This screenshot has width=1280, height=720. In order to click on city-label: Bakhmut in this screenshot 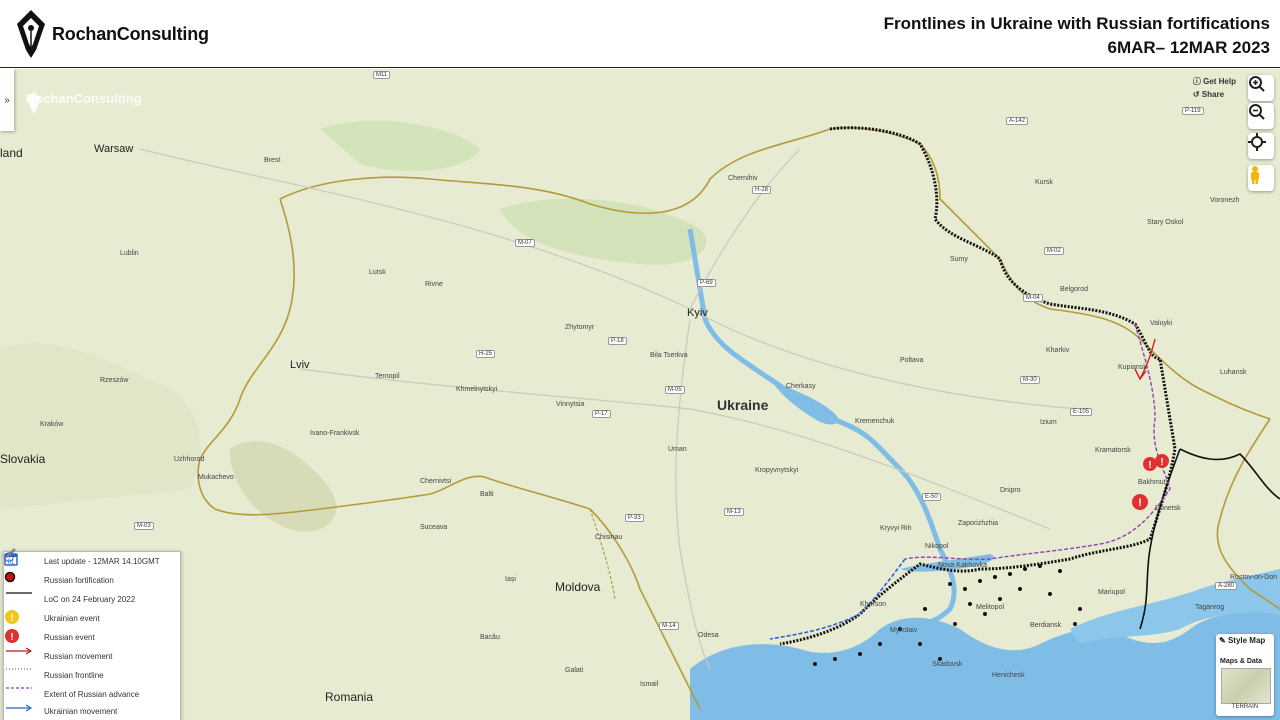, I will do `click(1152, 482)`.